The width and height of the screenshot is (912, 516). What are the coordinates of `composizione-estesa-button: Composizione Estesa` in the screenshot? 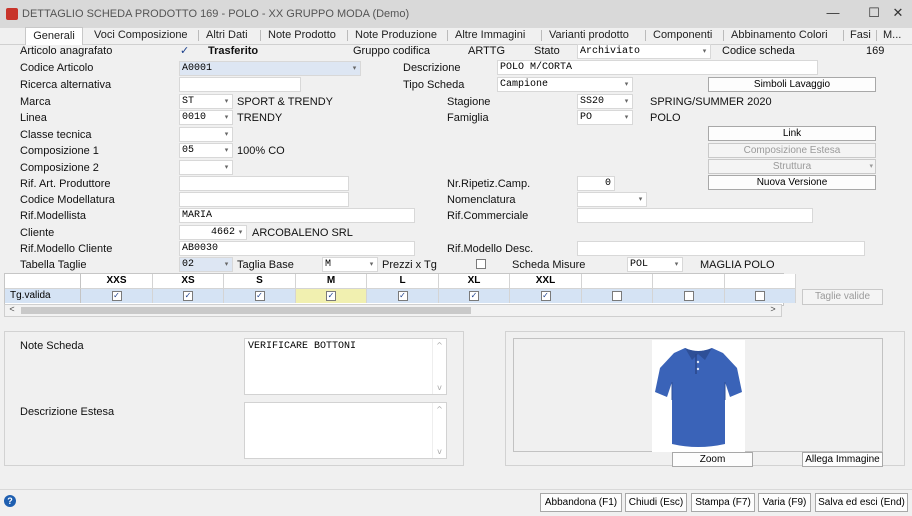 It's located at (792, 150).